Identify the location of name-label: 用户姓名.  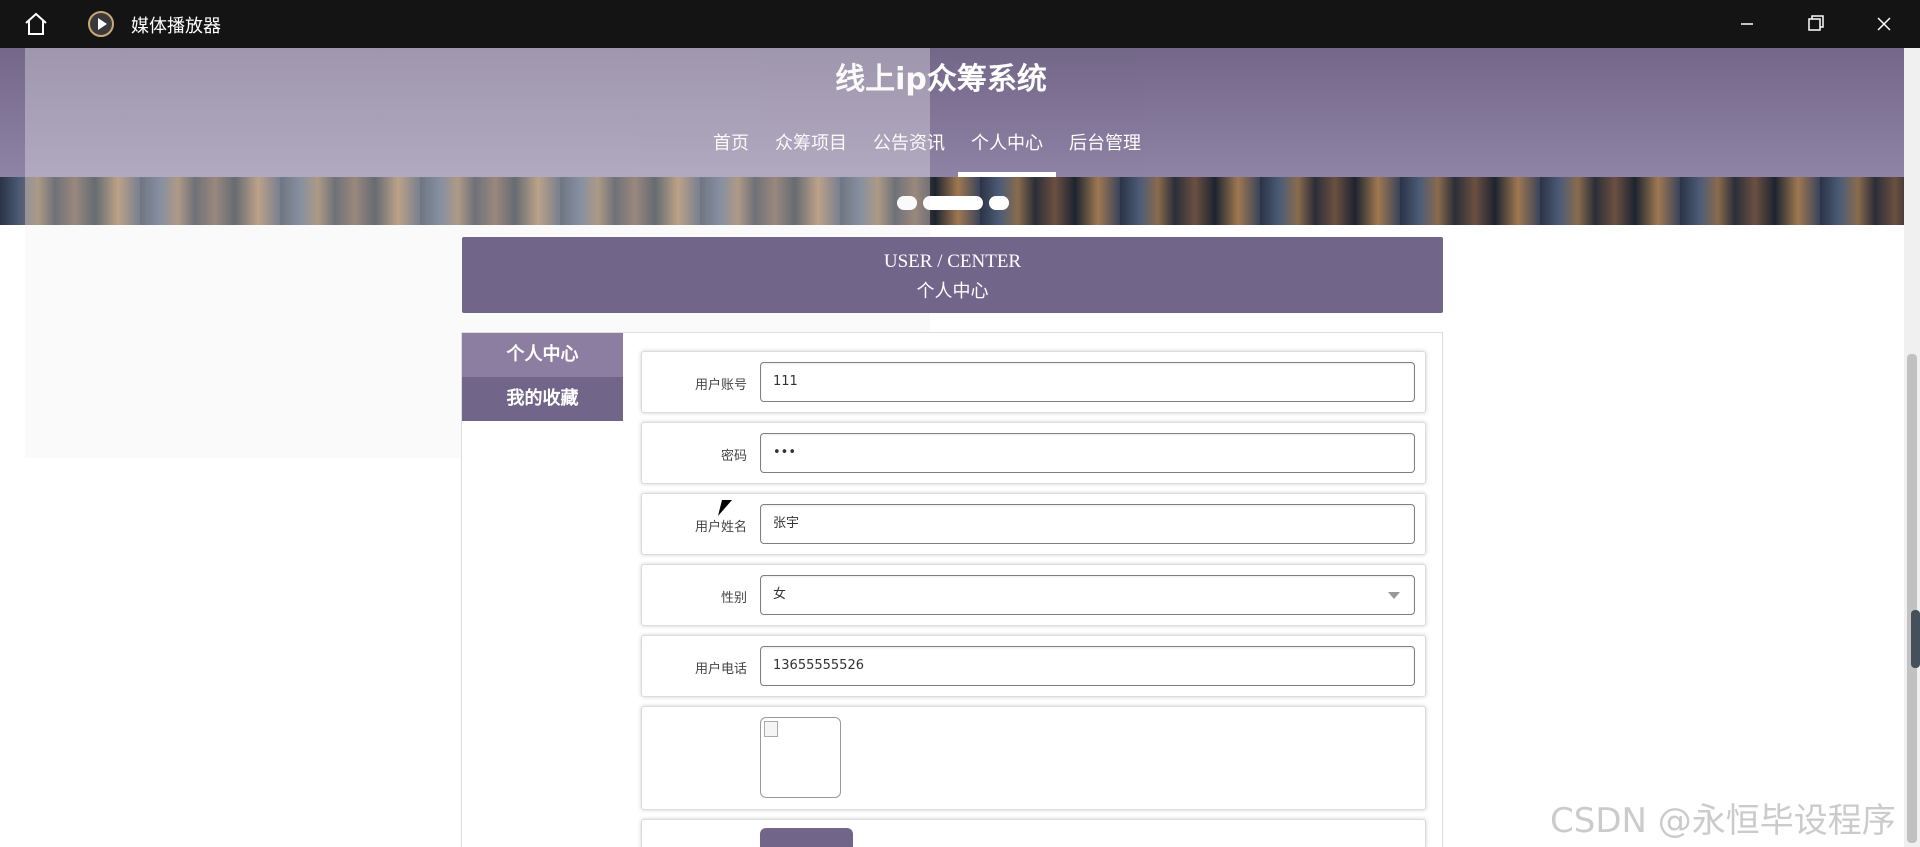
(720, 527).